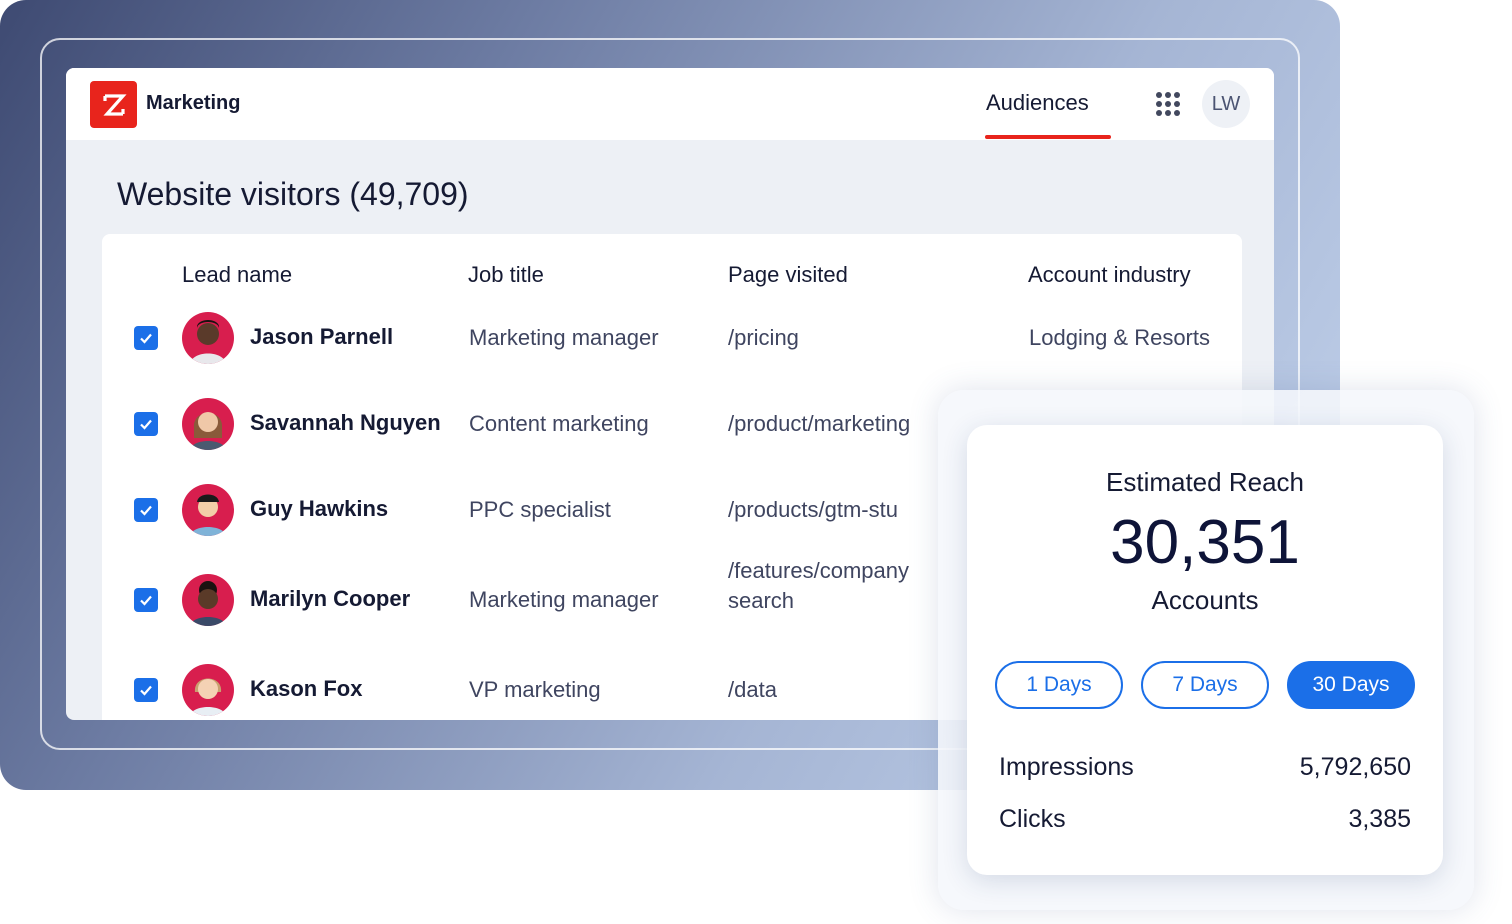 This screenshot has width=1512, height=924. What do you see at coordinates (1066, 767) in the screenshot?
I see `impressions-label: Impressions` at bounding box center [1066, 767].